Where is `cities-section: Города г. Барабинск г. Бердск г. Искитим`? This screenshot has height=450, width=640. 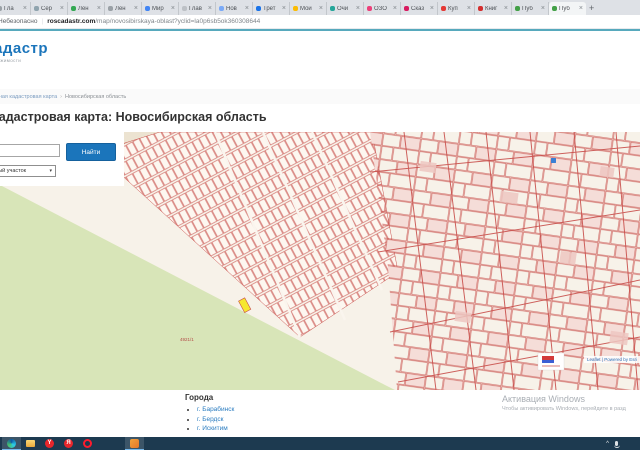 cities-section: Города г. Барабинск г. Бердск г. Искитим is located at coordinates (209, 413).